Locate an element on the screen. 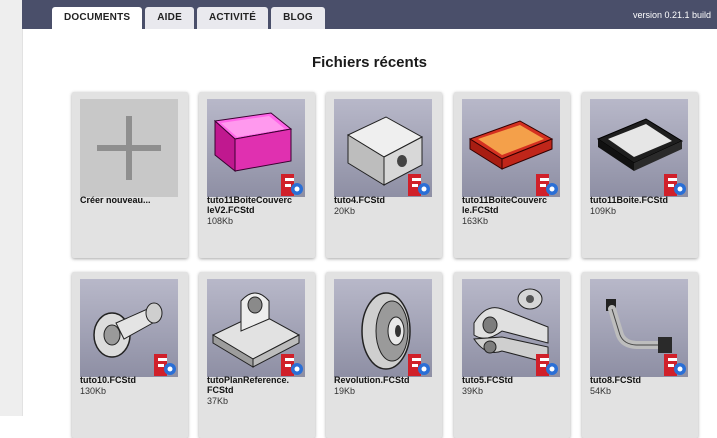 This screenshot has width=717, height=438. file-size: 163Kb is located at coordinates (475, 221).